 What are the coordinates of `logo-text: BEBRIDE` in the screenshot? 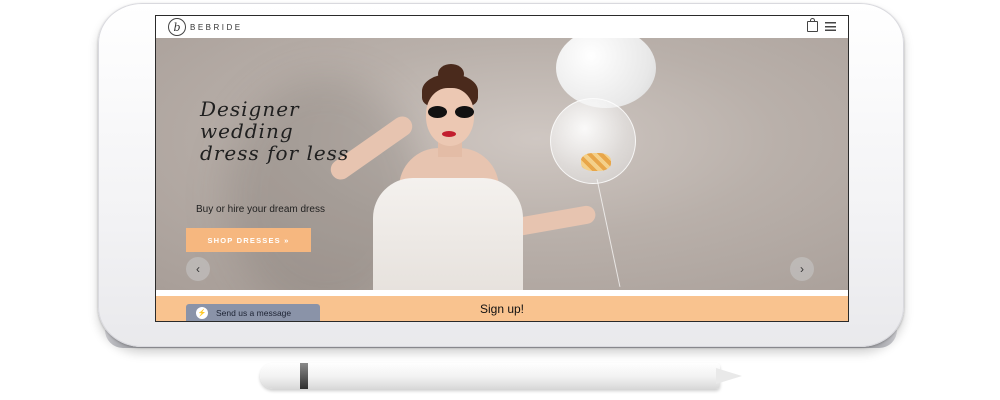 It's located at (216, 27).